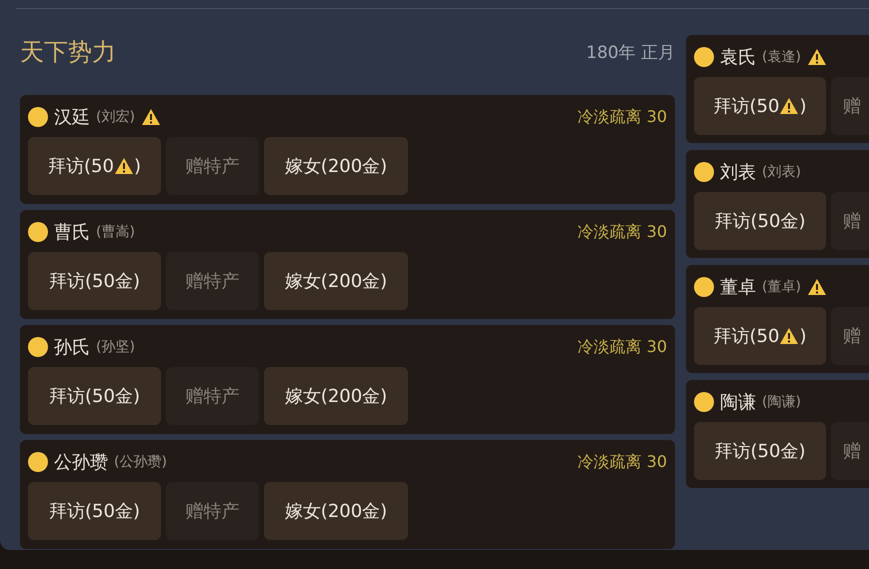 This screenshot has width=869, height=569. I want to click on faction-name: 董卓, so click(738, 287).